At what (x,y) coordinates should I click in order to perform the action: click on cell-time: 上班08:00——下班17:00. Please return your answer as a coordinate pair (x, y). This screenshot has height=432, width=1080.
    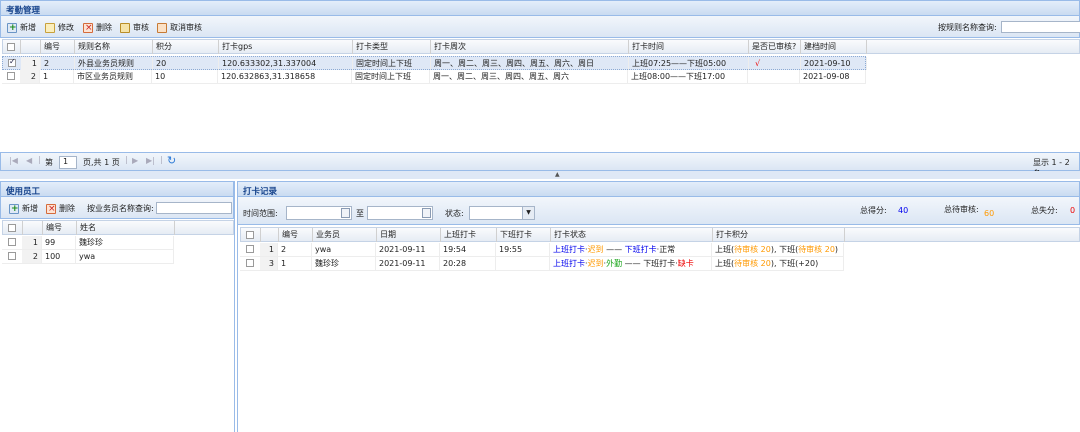
    Looking at the image, I should click on (688, 76).